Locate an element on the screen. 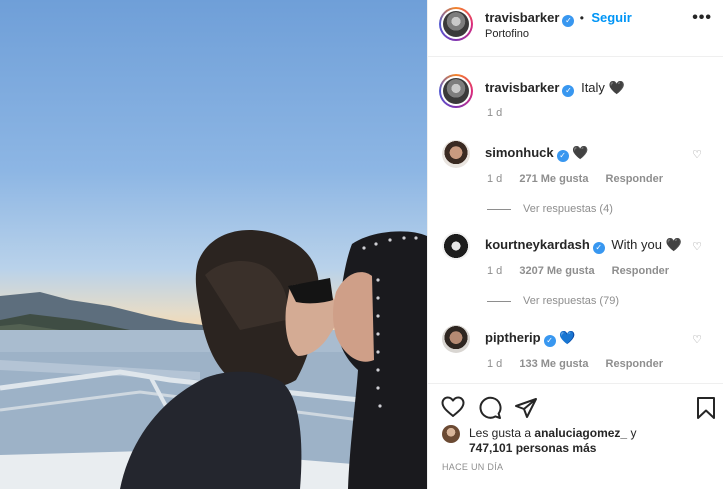 The image size is (723, 489). commenter-username: piptherip is located at coordinates (513, 337).